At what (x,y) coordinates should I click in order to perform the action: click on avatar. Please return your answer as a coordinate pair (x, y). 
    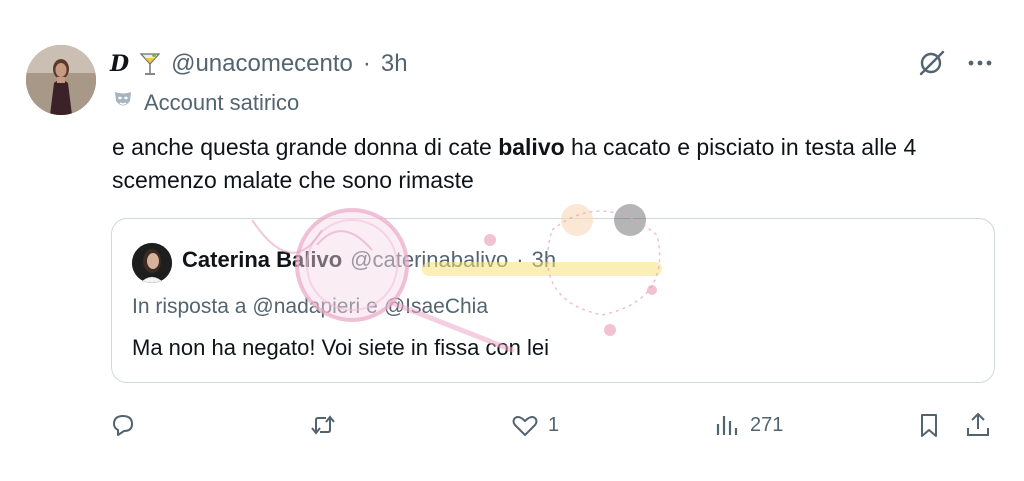
    Looking at the image, I should click on (61, 80).